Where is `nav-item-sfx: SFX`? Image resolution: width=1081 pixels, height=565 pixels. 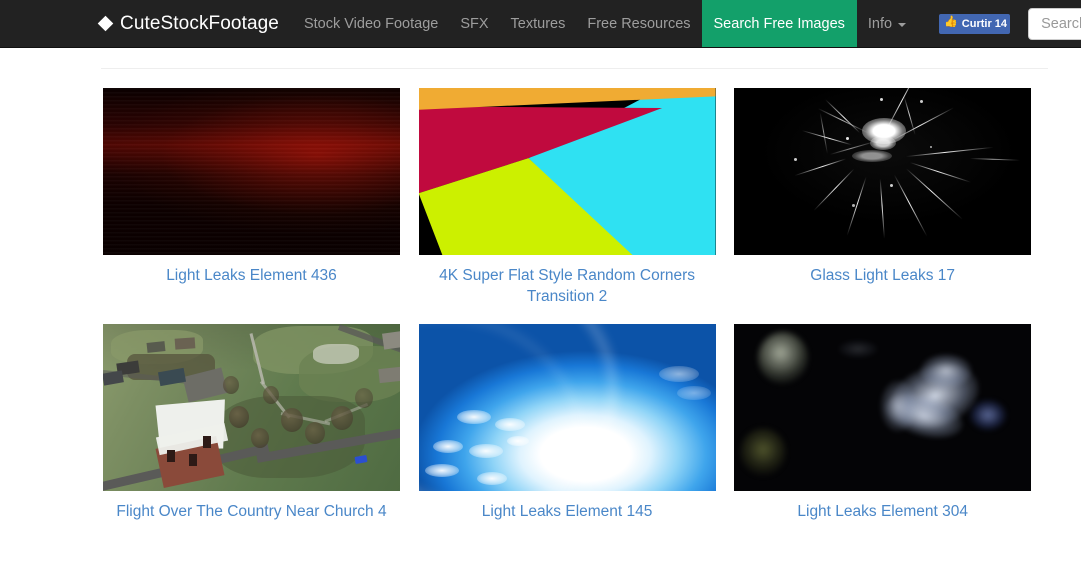 nav-item-sfx: SFX is located at coordinates (474, 23).